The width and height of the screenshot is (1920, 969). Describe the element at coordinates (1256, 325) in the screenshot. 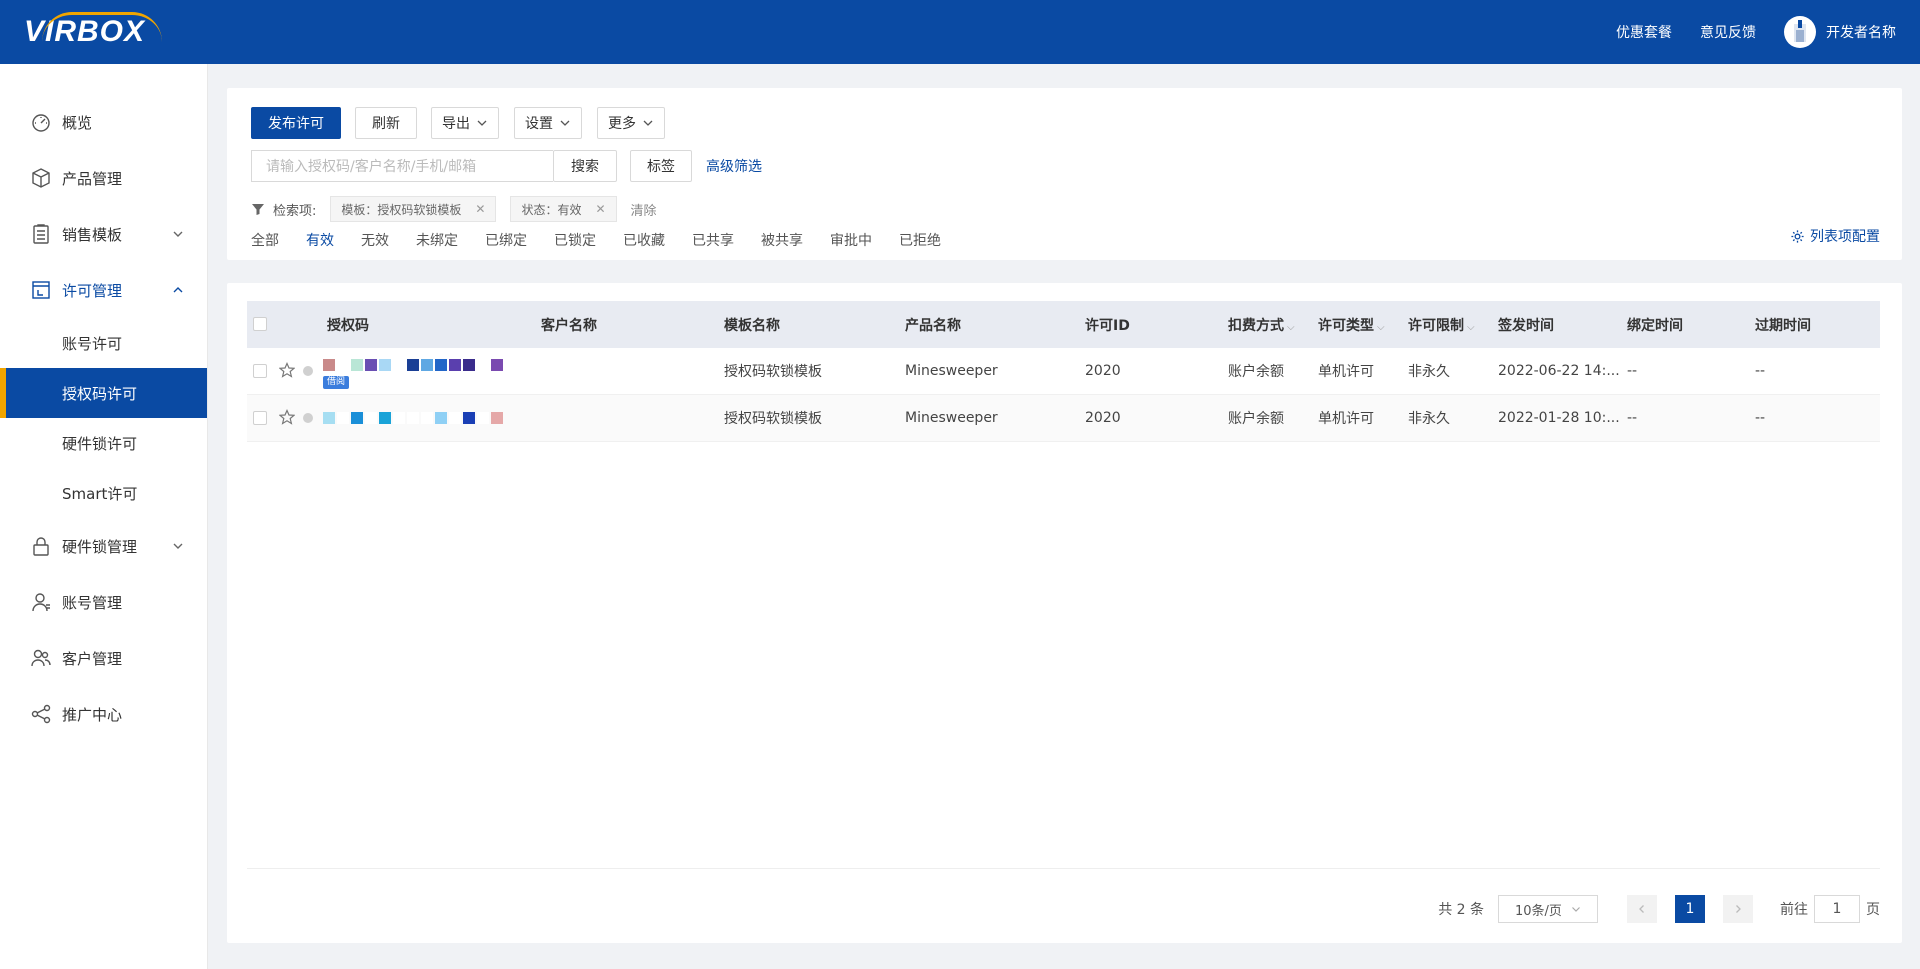

I see `column-header-label: 扣费方式` at that location.